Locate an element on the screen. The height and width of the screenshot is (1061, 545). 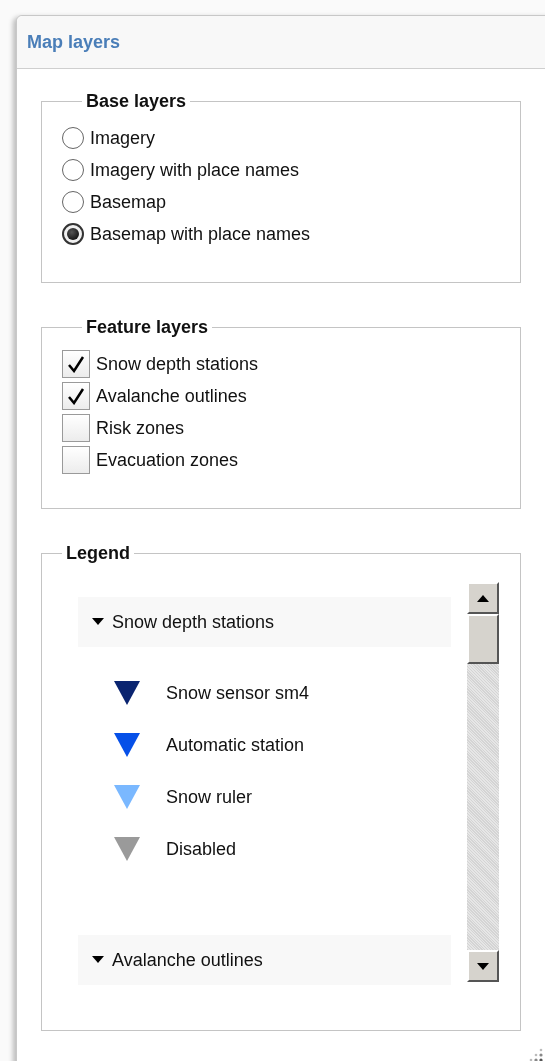
scroll-up-button is located at coordinates (483, 598).